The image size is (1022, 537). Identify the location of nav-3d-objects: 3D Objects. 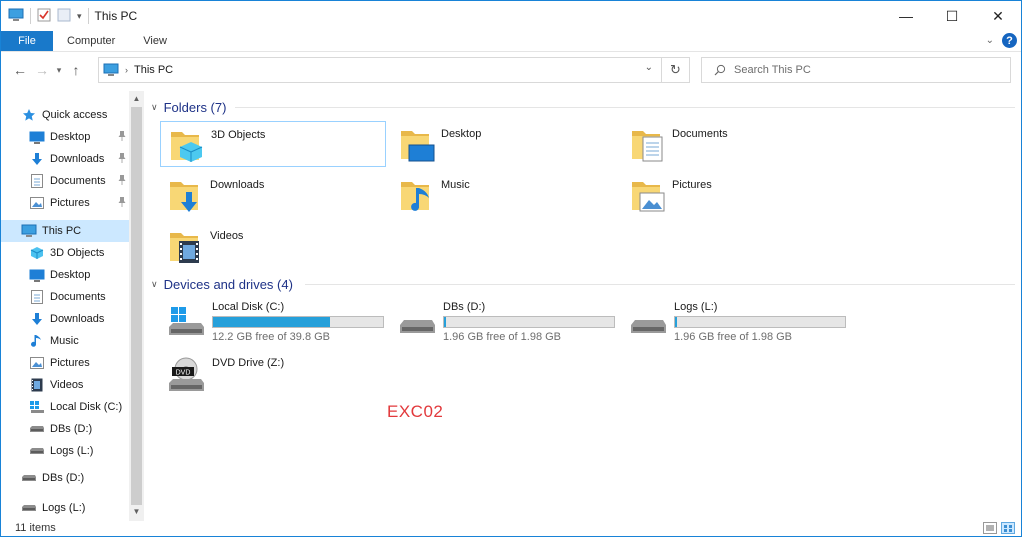
(79, 253).